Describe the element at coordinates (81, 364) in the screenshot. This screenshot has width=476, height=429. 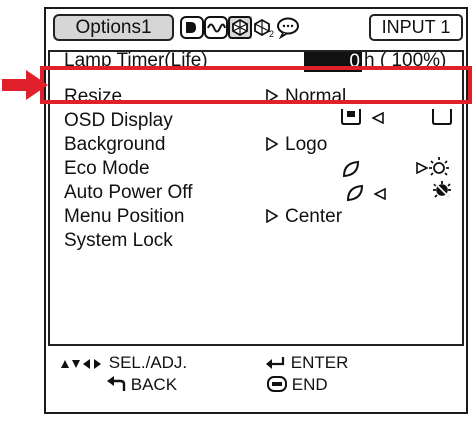
I see `direction-keys-icon` at that location.